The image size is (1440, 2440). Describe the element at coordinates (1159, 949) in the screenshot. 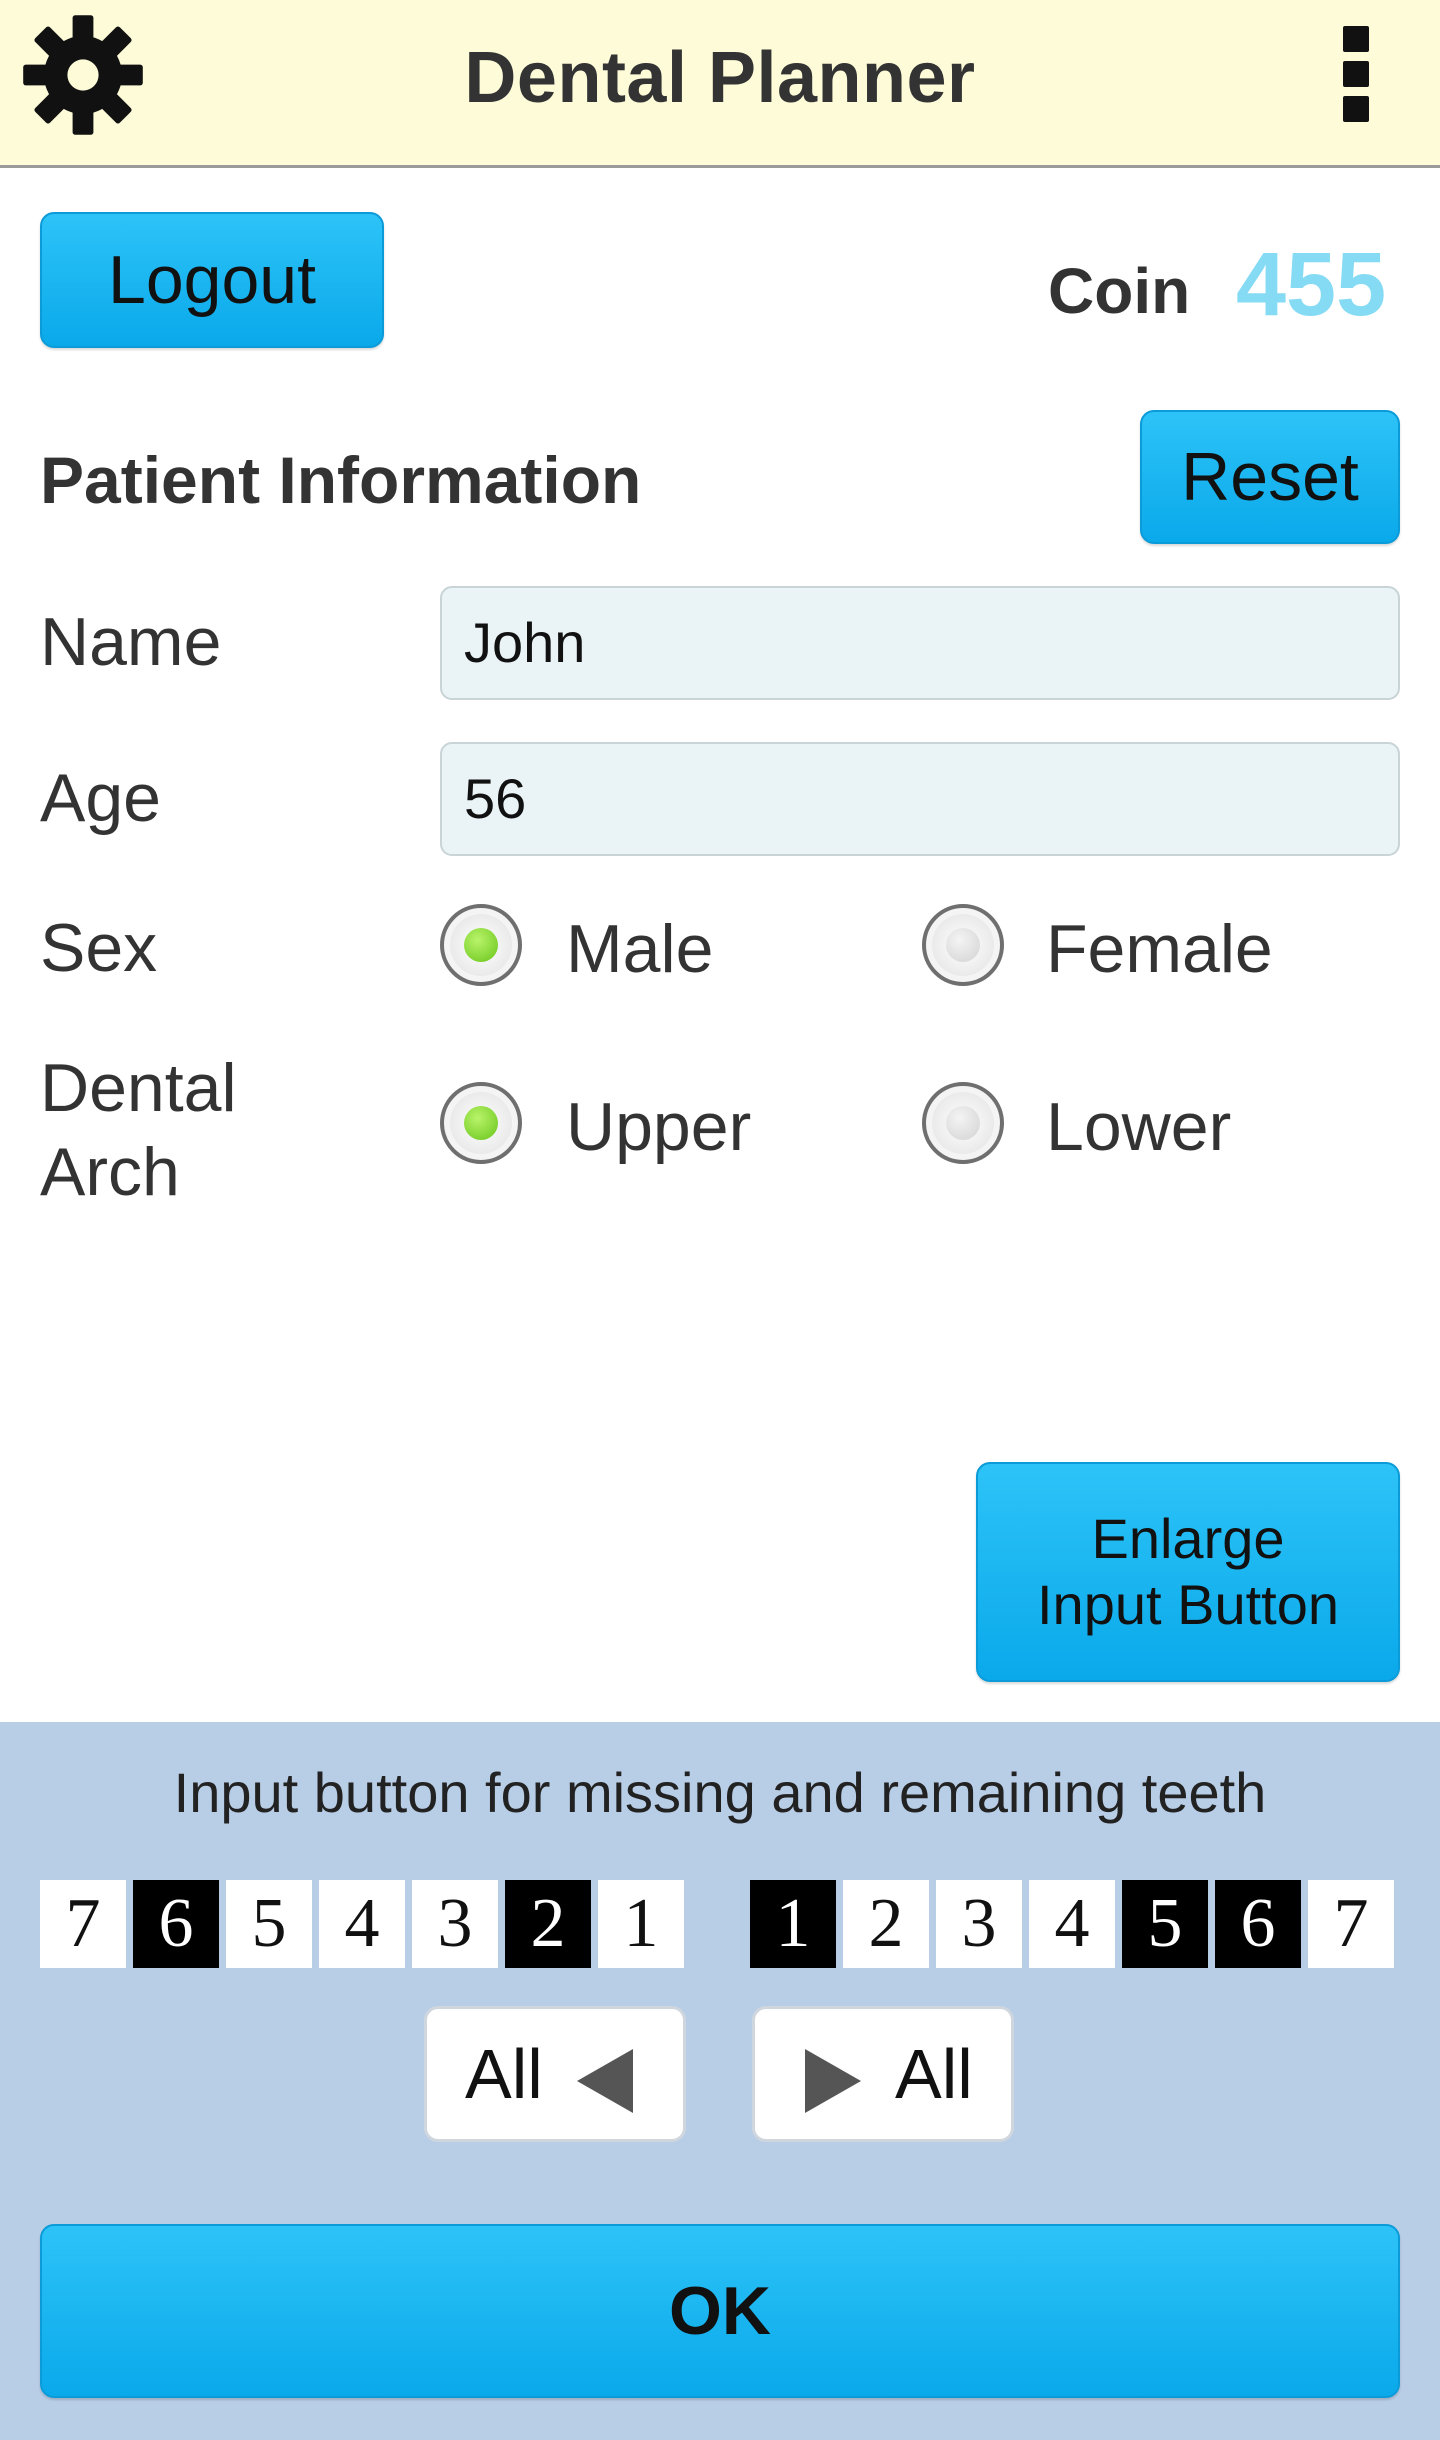

I see `sex-female-label: Female` at that location.